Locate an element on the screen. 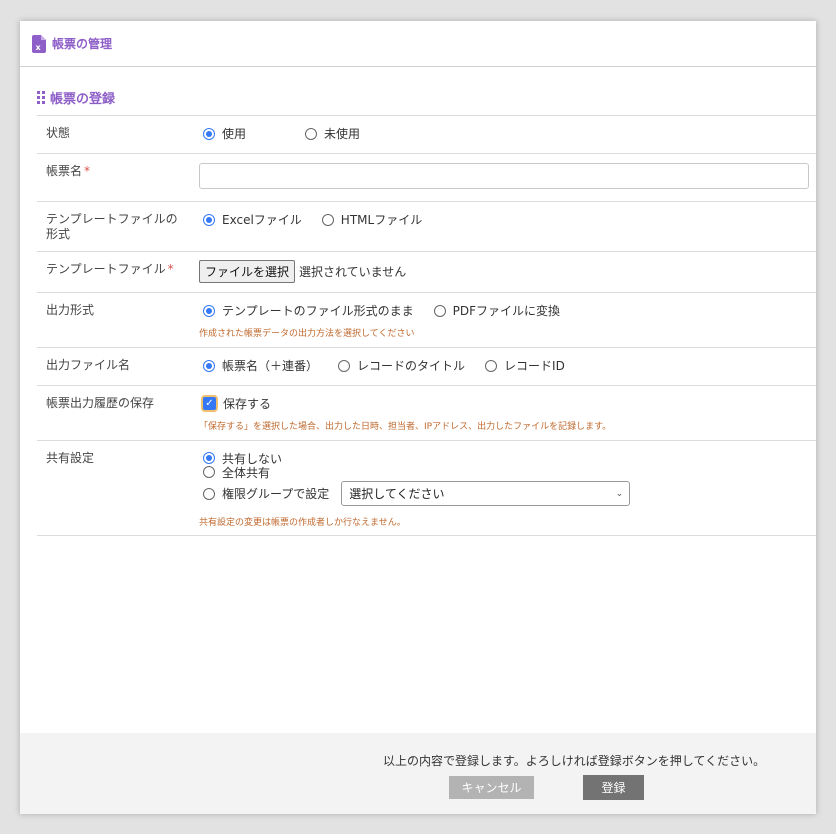 Image resolution: width=836 pixels, height=834 pixels. form-row-template-format: テンプレートファイルの形式 Excelファイル HTMLファイル is located at coordinates (426, 226).